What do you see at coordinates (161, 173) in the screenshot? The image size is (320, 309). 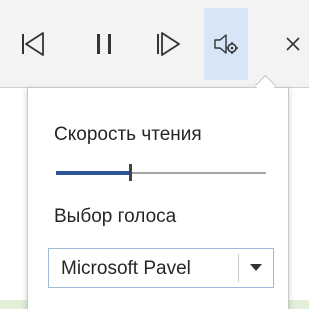 I see `reading-speed-slider` at bounding box center [161, 173].